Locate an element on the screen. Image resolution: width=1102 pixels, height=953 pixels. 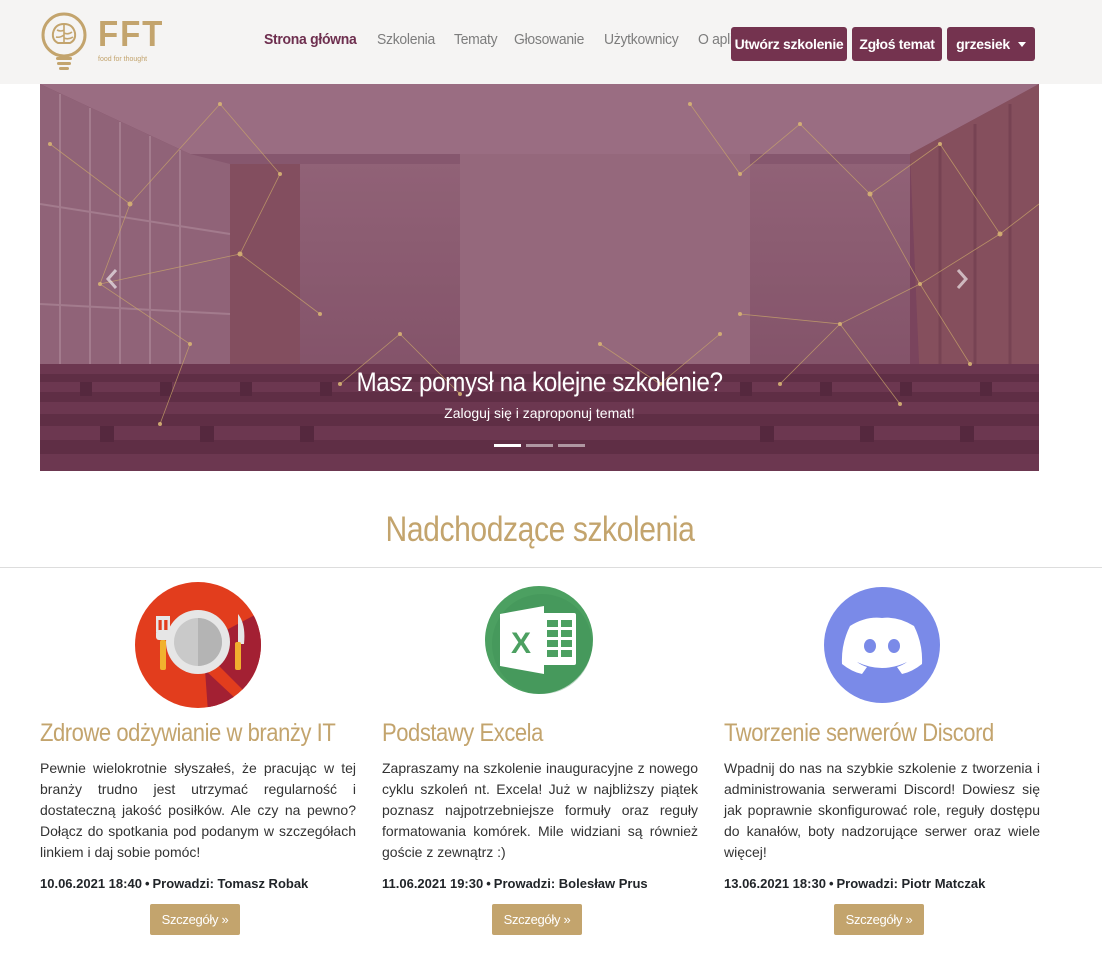
carousel-caption-subtitle: Zaloguj się i zaproponuj temat! is located at coordinates (539, 413).